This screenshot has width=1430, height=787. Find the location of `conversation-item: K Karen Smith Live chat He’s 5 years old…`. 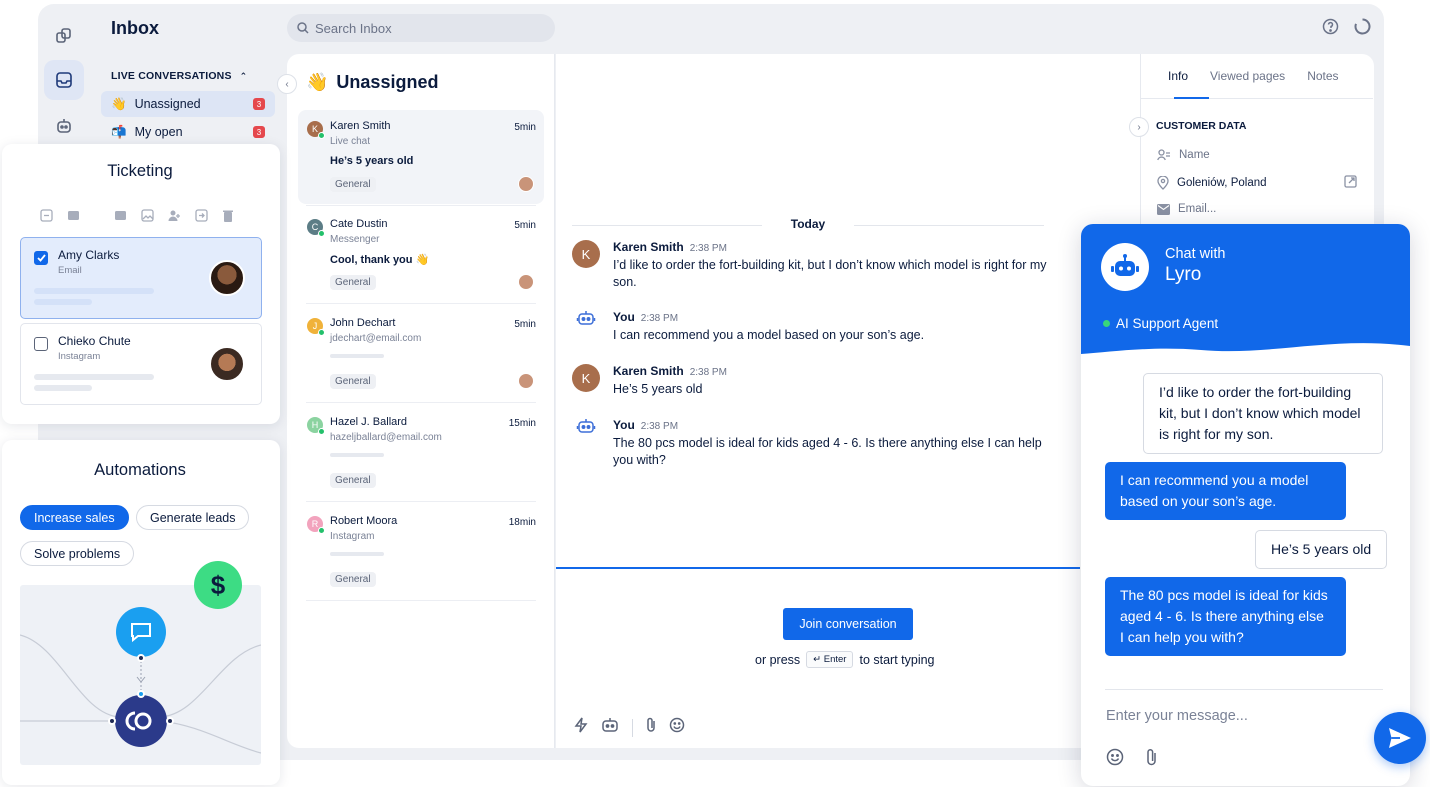

conversation-item: K Karen Smith Live chat He’s 5 years old… is located at coordinates (421, 157).